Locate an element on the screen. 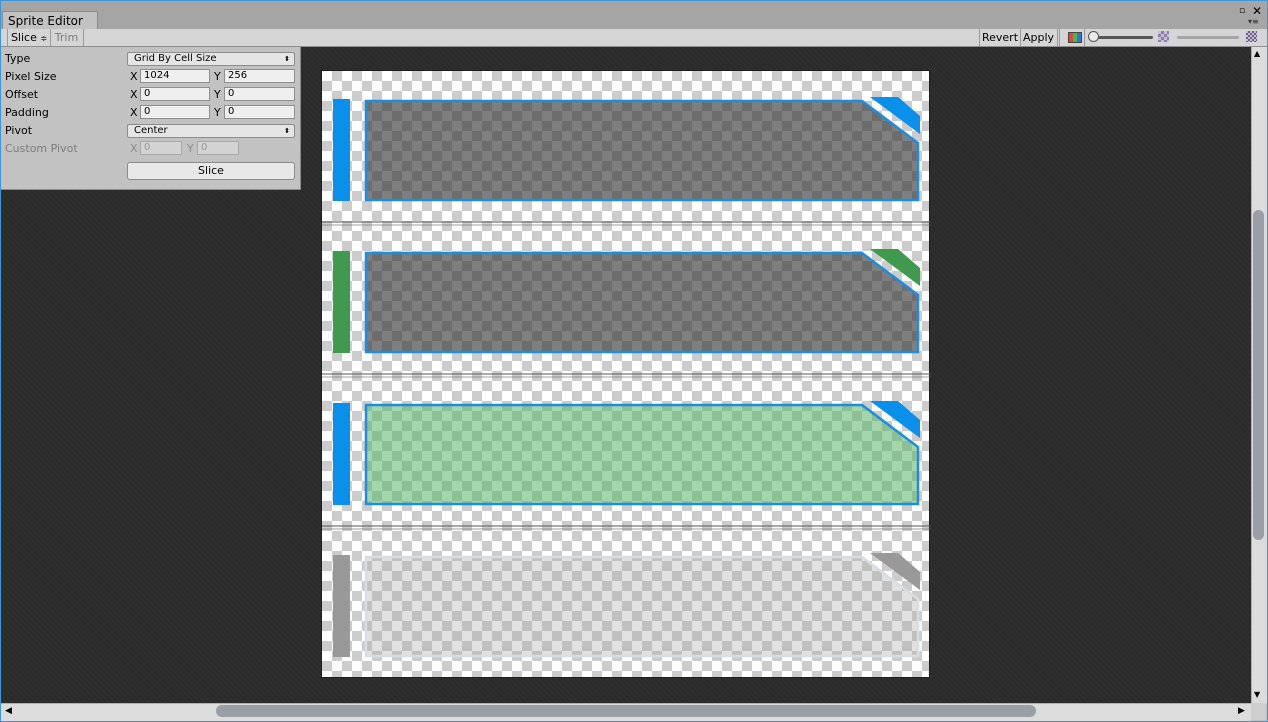 Image resolution: width=1268 pixels, height=722 pixels. scrollbar-corner is located at coordinates (1258, 711).